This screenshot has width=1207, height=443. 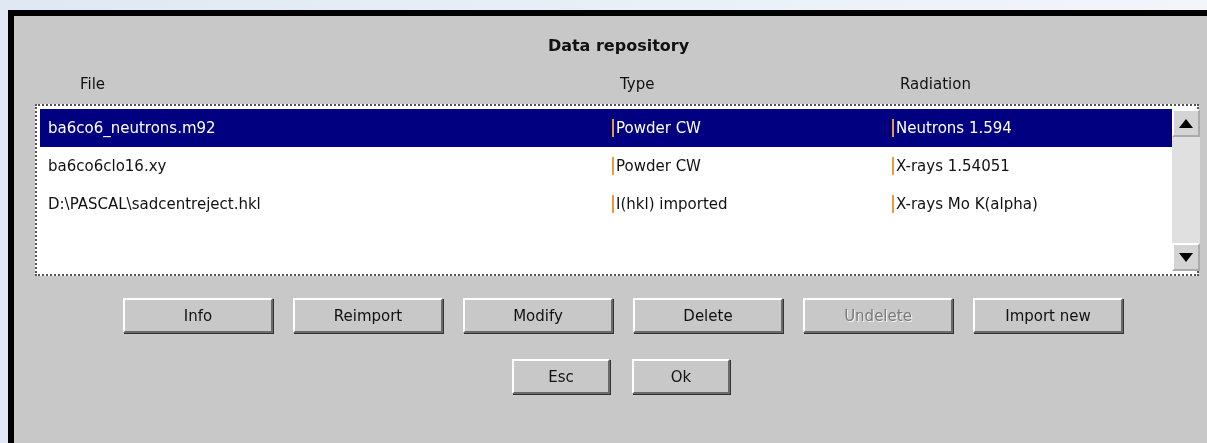 I want to click on dialog-title: Data repository, so click(x=618, y=46).